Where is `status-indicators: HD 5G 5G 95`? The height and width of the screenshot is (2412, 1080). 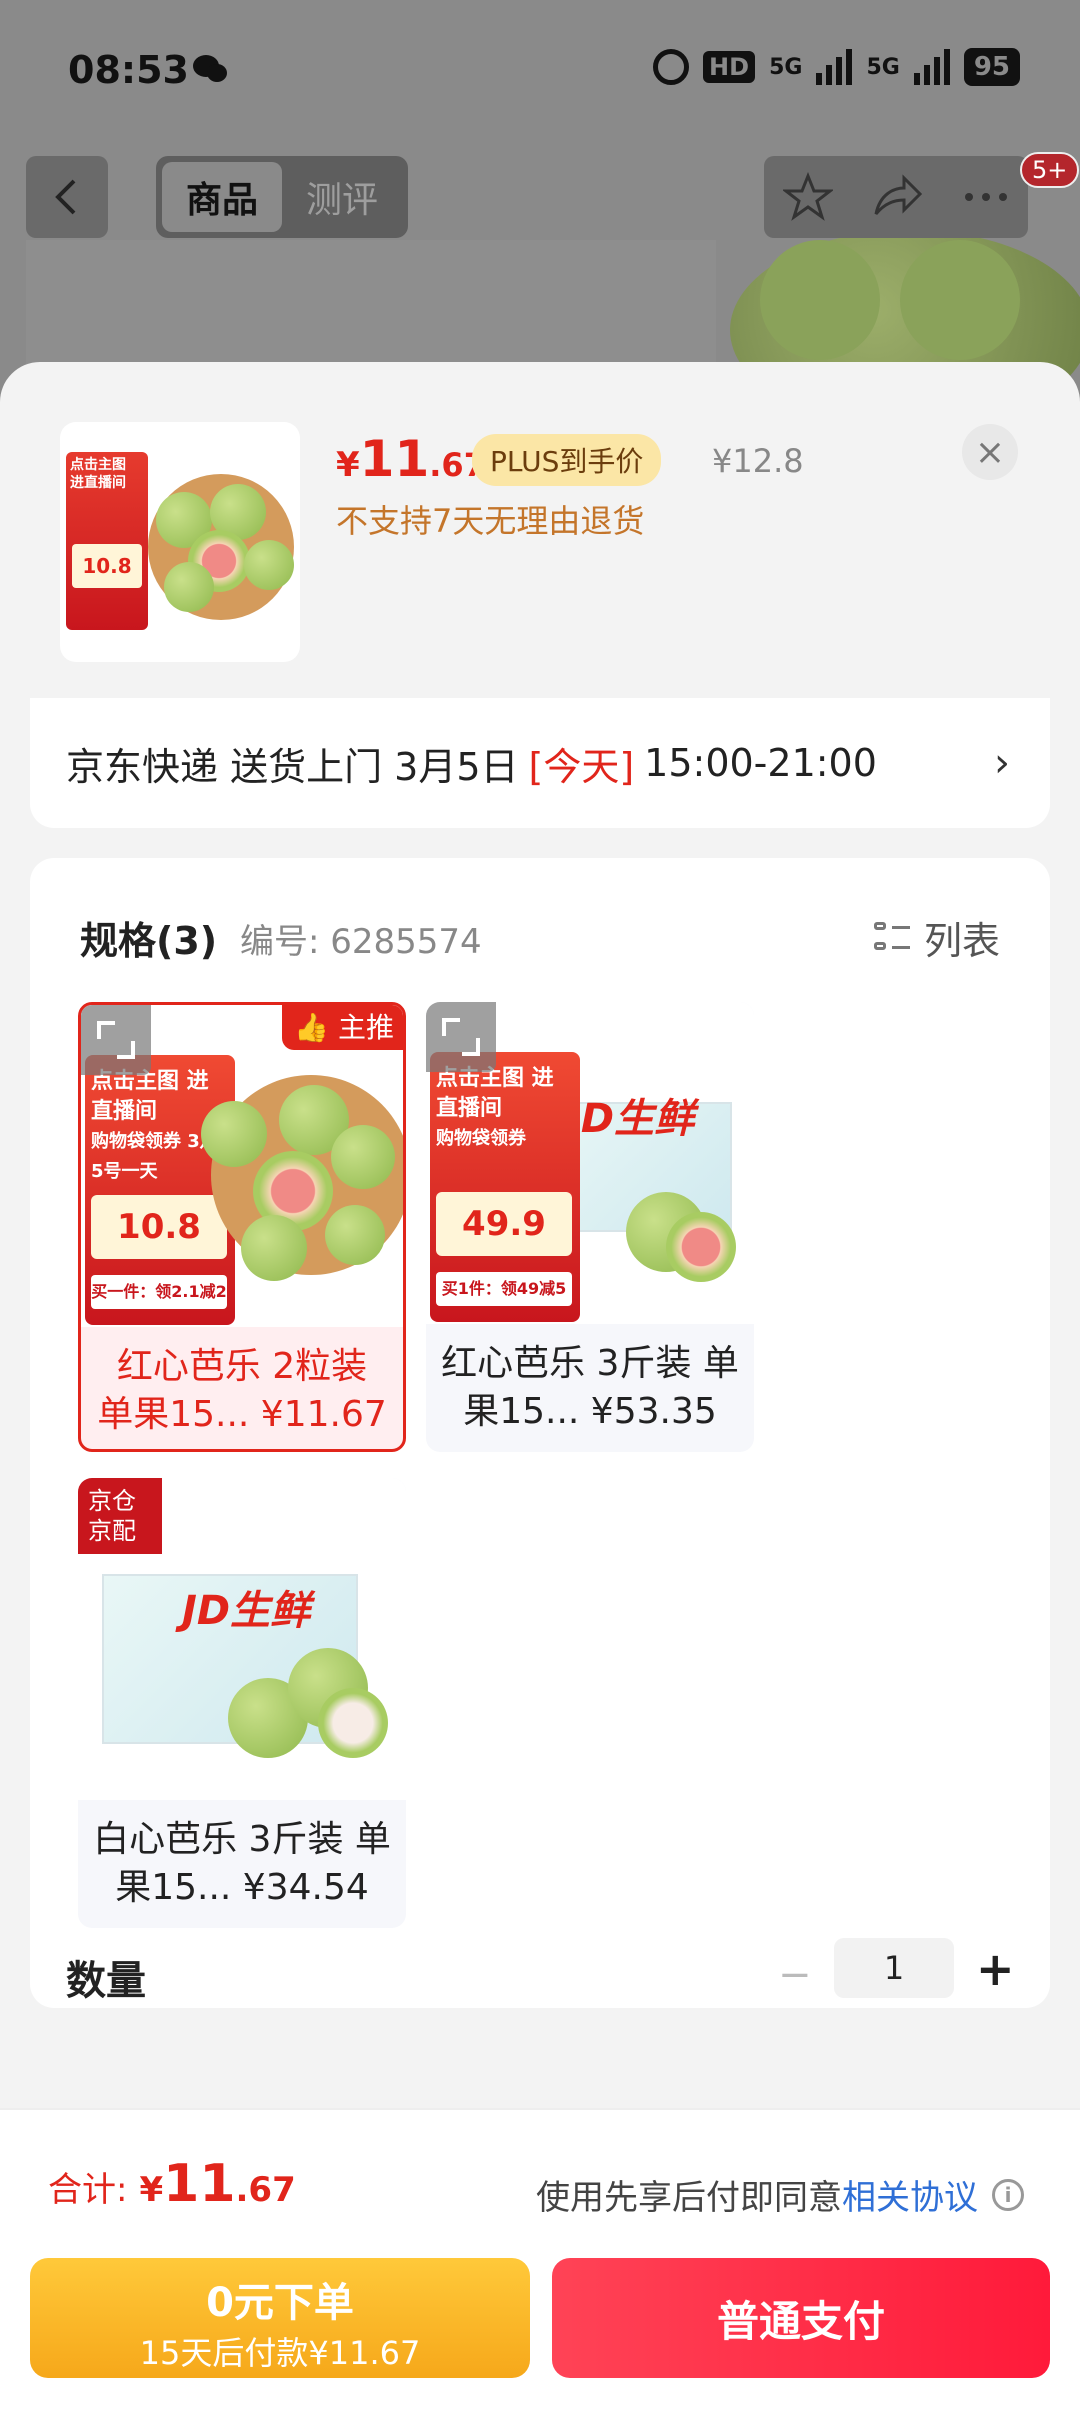 status-indicators: HD 5G 5G 95 is located at coordinates (836, 67).